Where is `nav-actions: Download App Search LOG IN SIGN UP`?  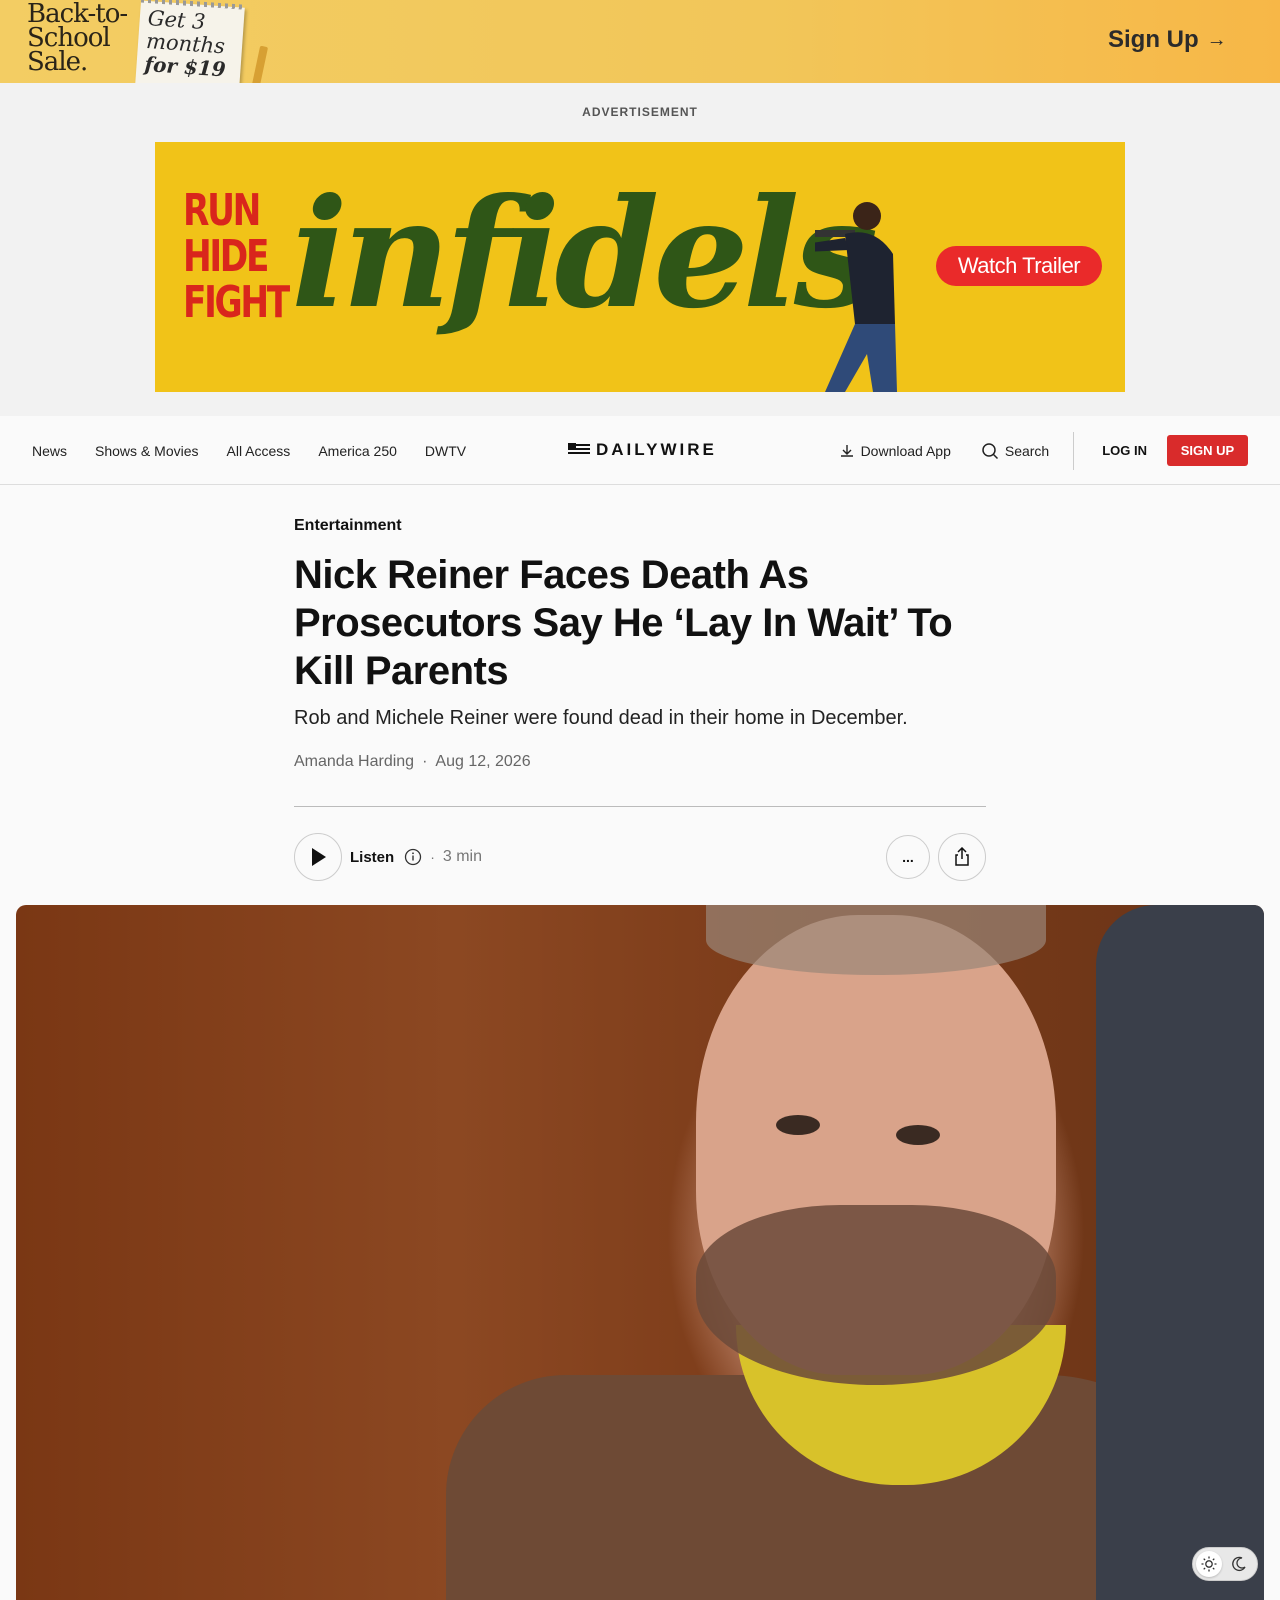 nav-actions: Download App Search LOG IN SIGN UP is located at coordinates (1043, 450).